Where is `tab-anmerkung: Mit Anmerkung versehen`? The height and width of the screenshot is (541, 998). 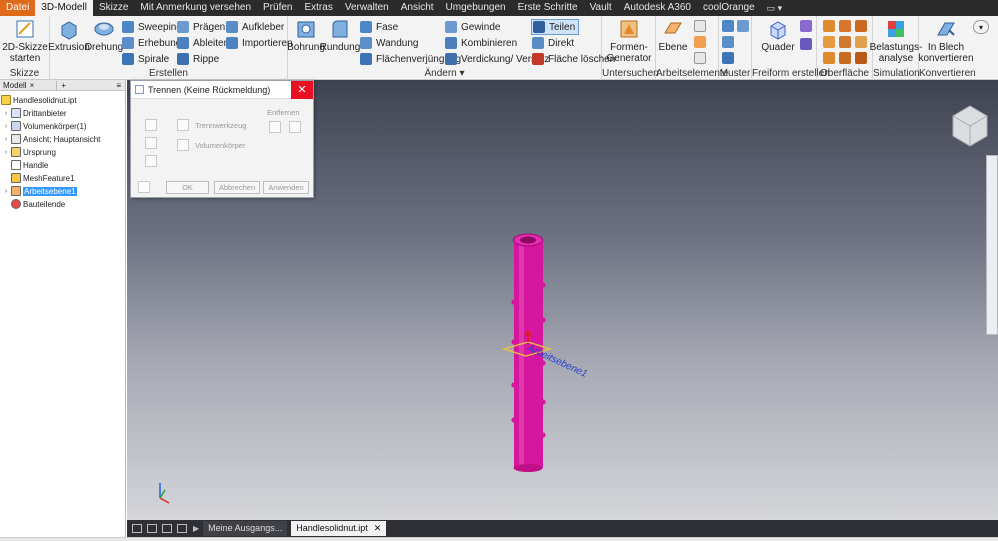
tab-anmerkung: Mit Anmerkung versehen is located at coordinates (195, 8).